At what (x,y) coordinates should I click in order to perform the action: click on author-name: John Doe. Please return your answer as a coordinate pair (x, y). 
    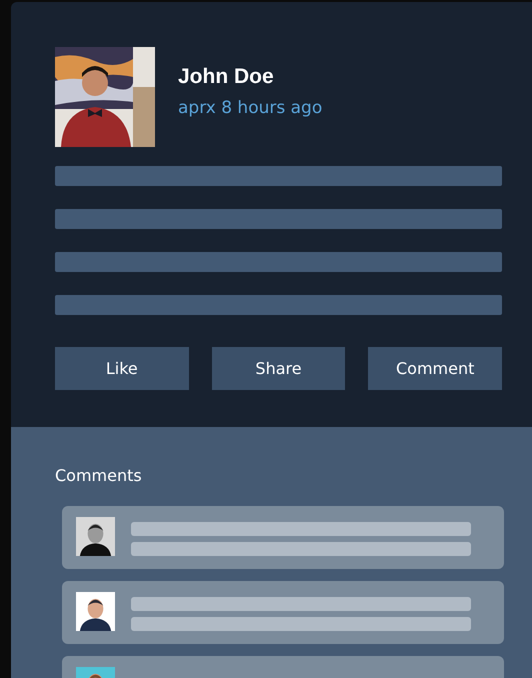
    Looking at the image, I should click on (226, 76).